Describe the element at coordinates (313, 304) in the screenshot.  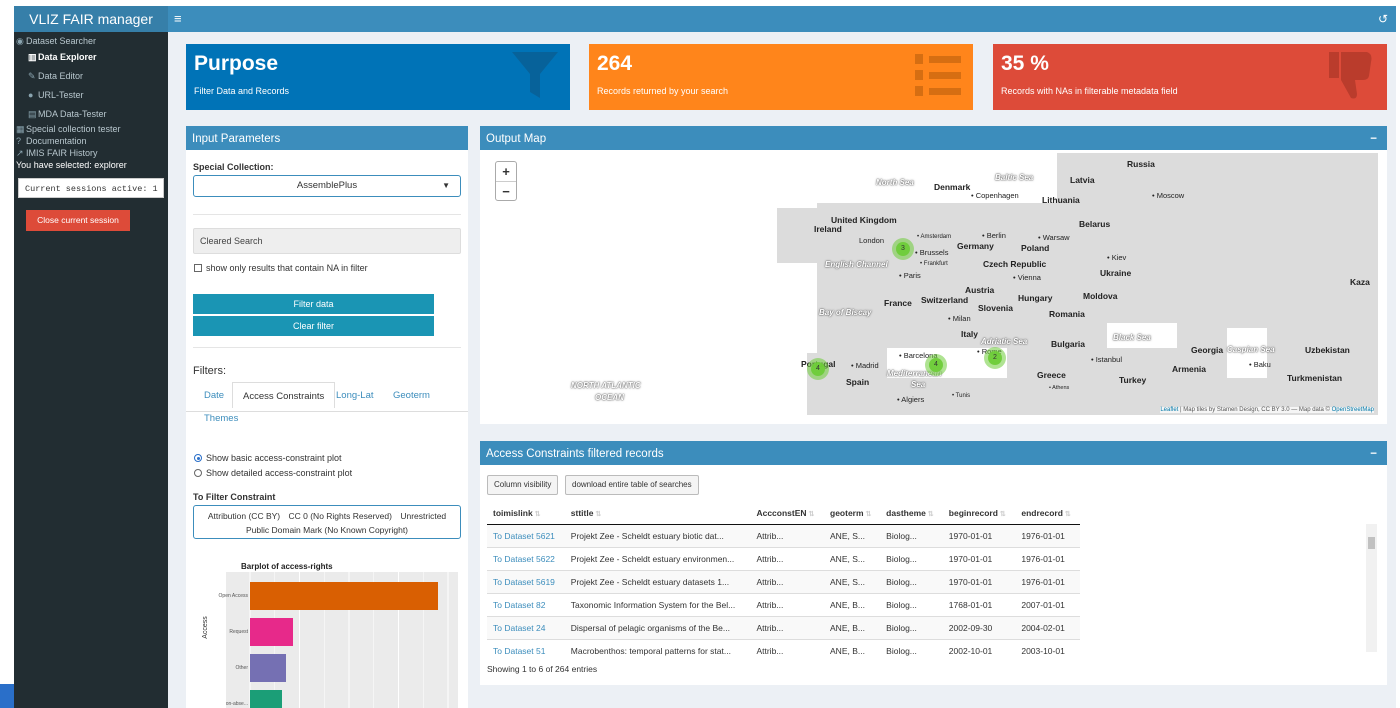
I see `filter-data-button: Filter data` at that location.